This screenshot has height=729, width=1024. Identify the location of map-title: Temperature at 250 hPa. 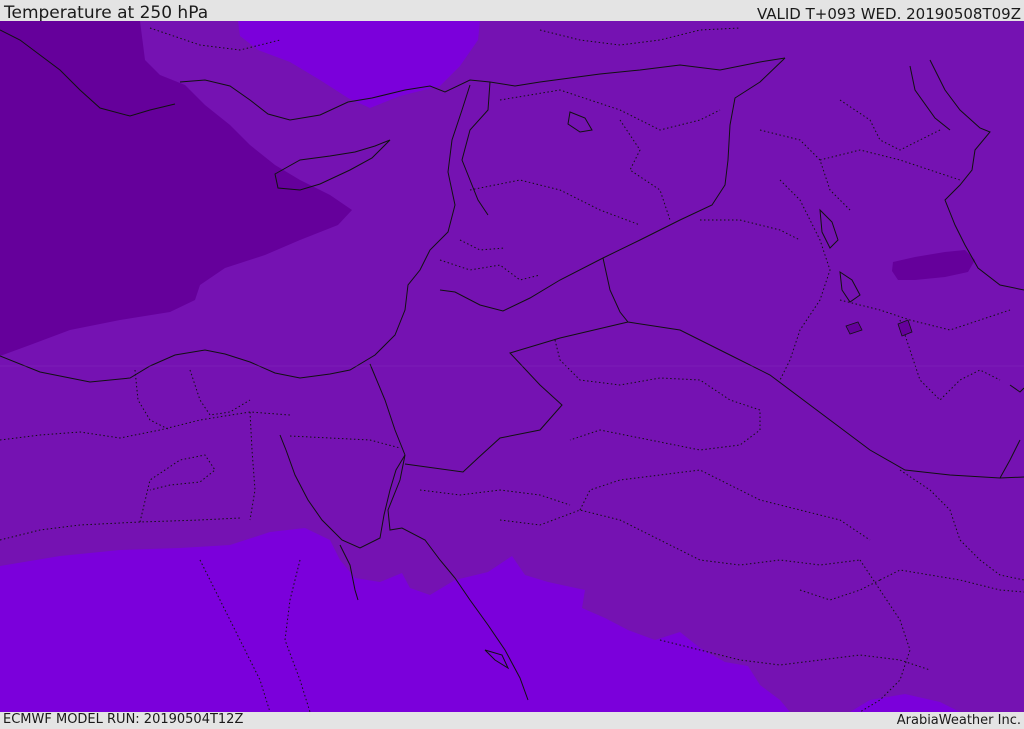
(106, 13).